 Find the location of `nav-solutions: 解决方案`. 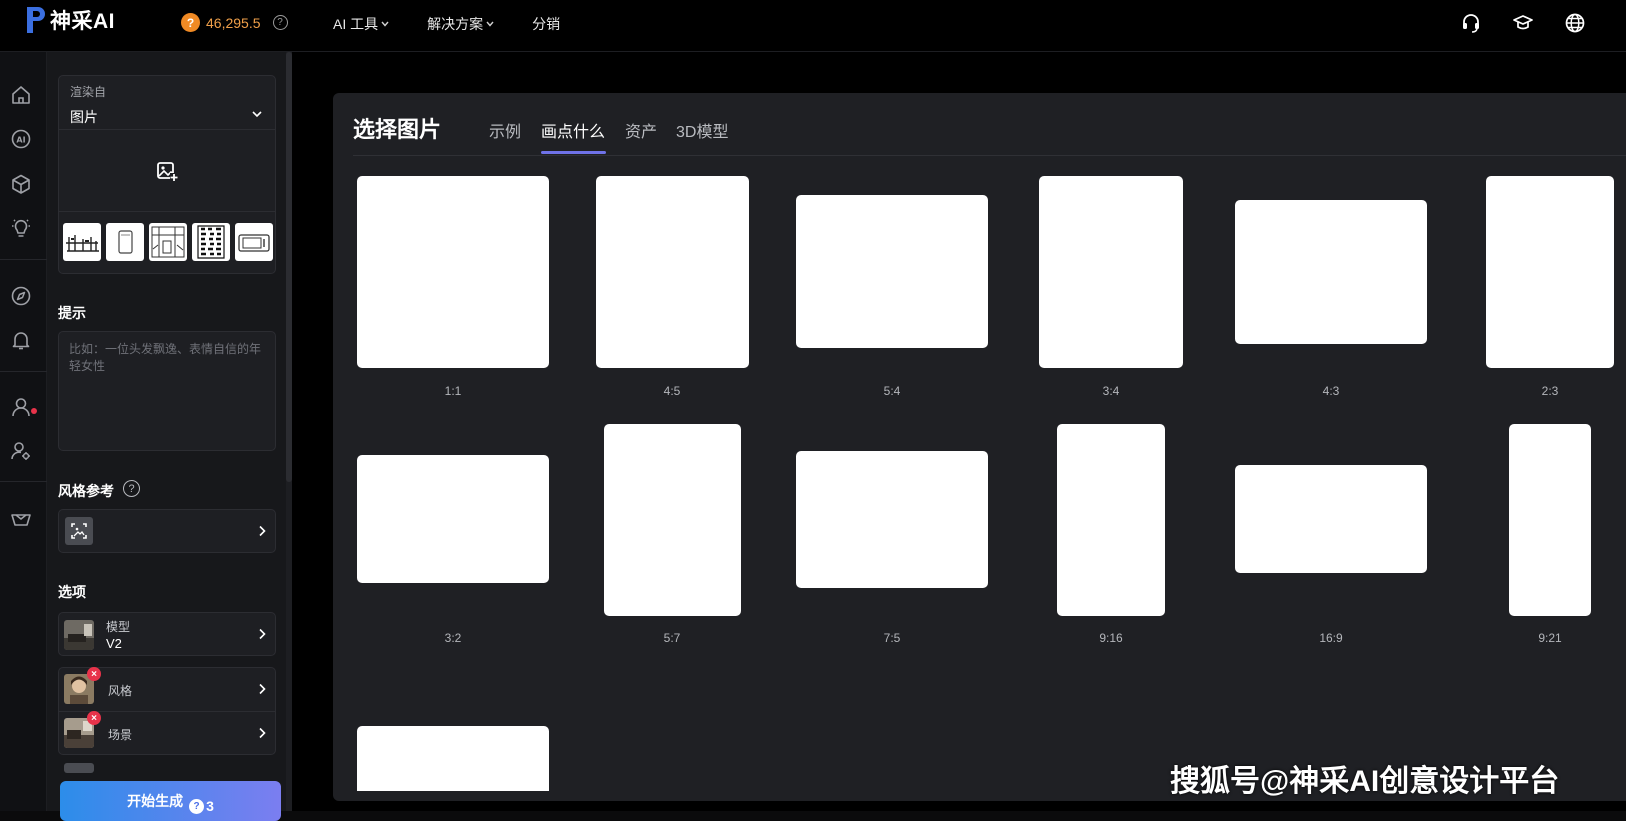

nav-solutions: 解决方案 is located at coordinates (460, 24).